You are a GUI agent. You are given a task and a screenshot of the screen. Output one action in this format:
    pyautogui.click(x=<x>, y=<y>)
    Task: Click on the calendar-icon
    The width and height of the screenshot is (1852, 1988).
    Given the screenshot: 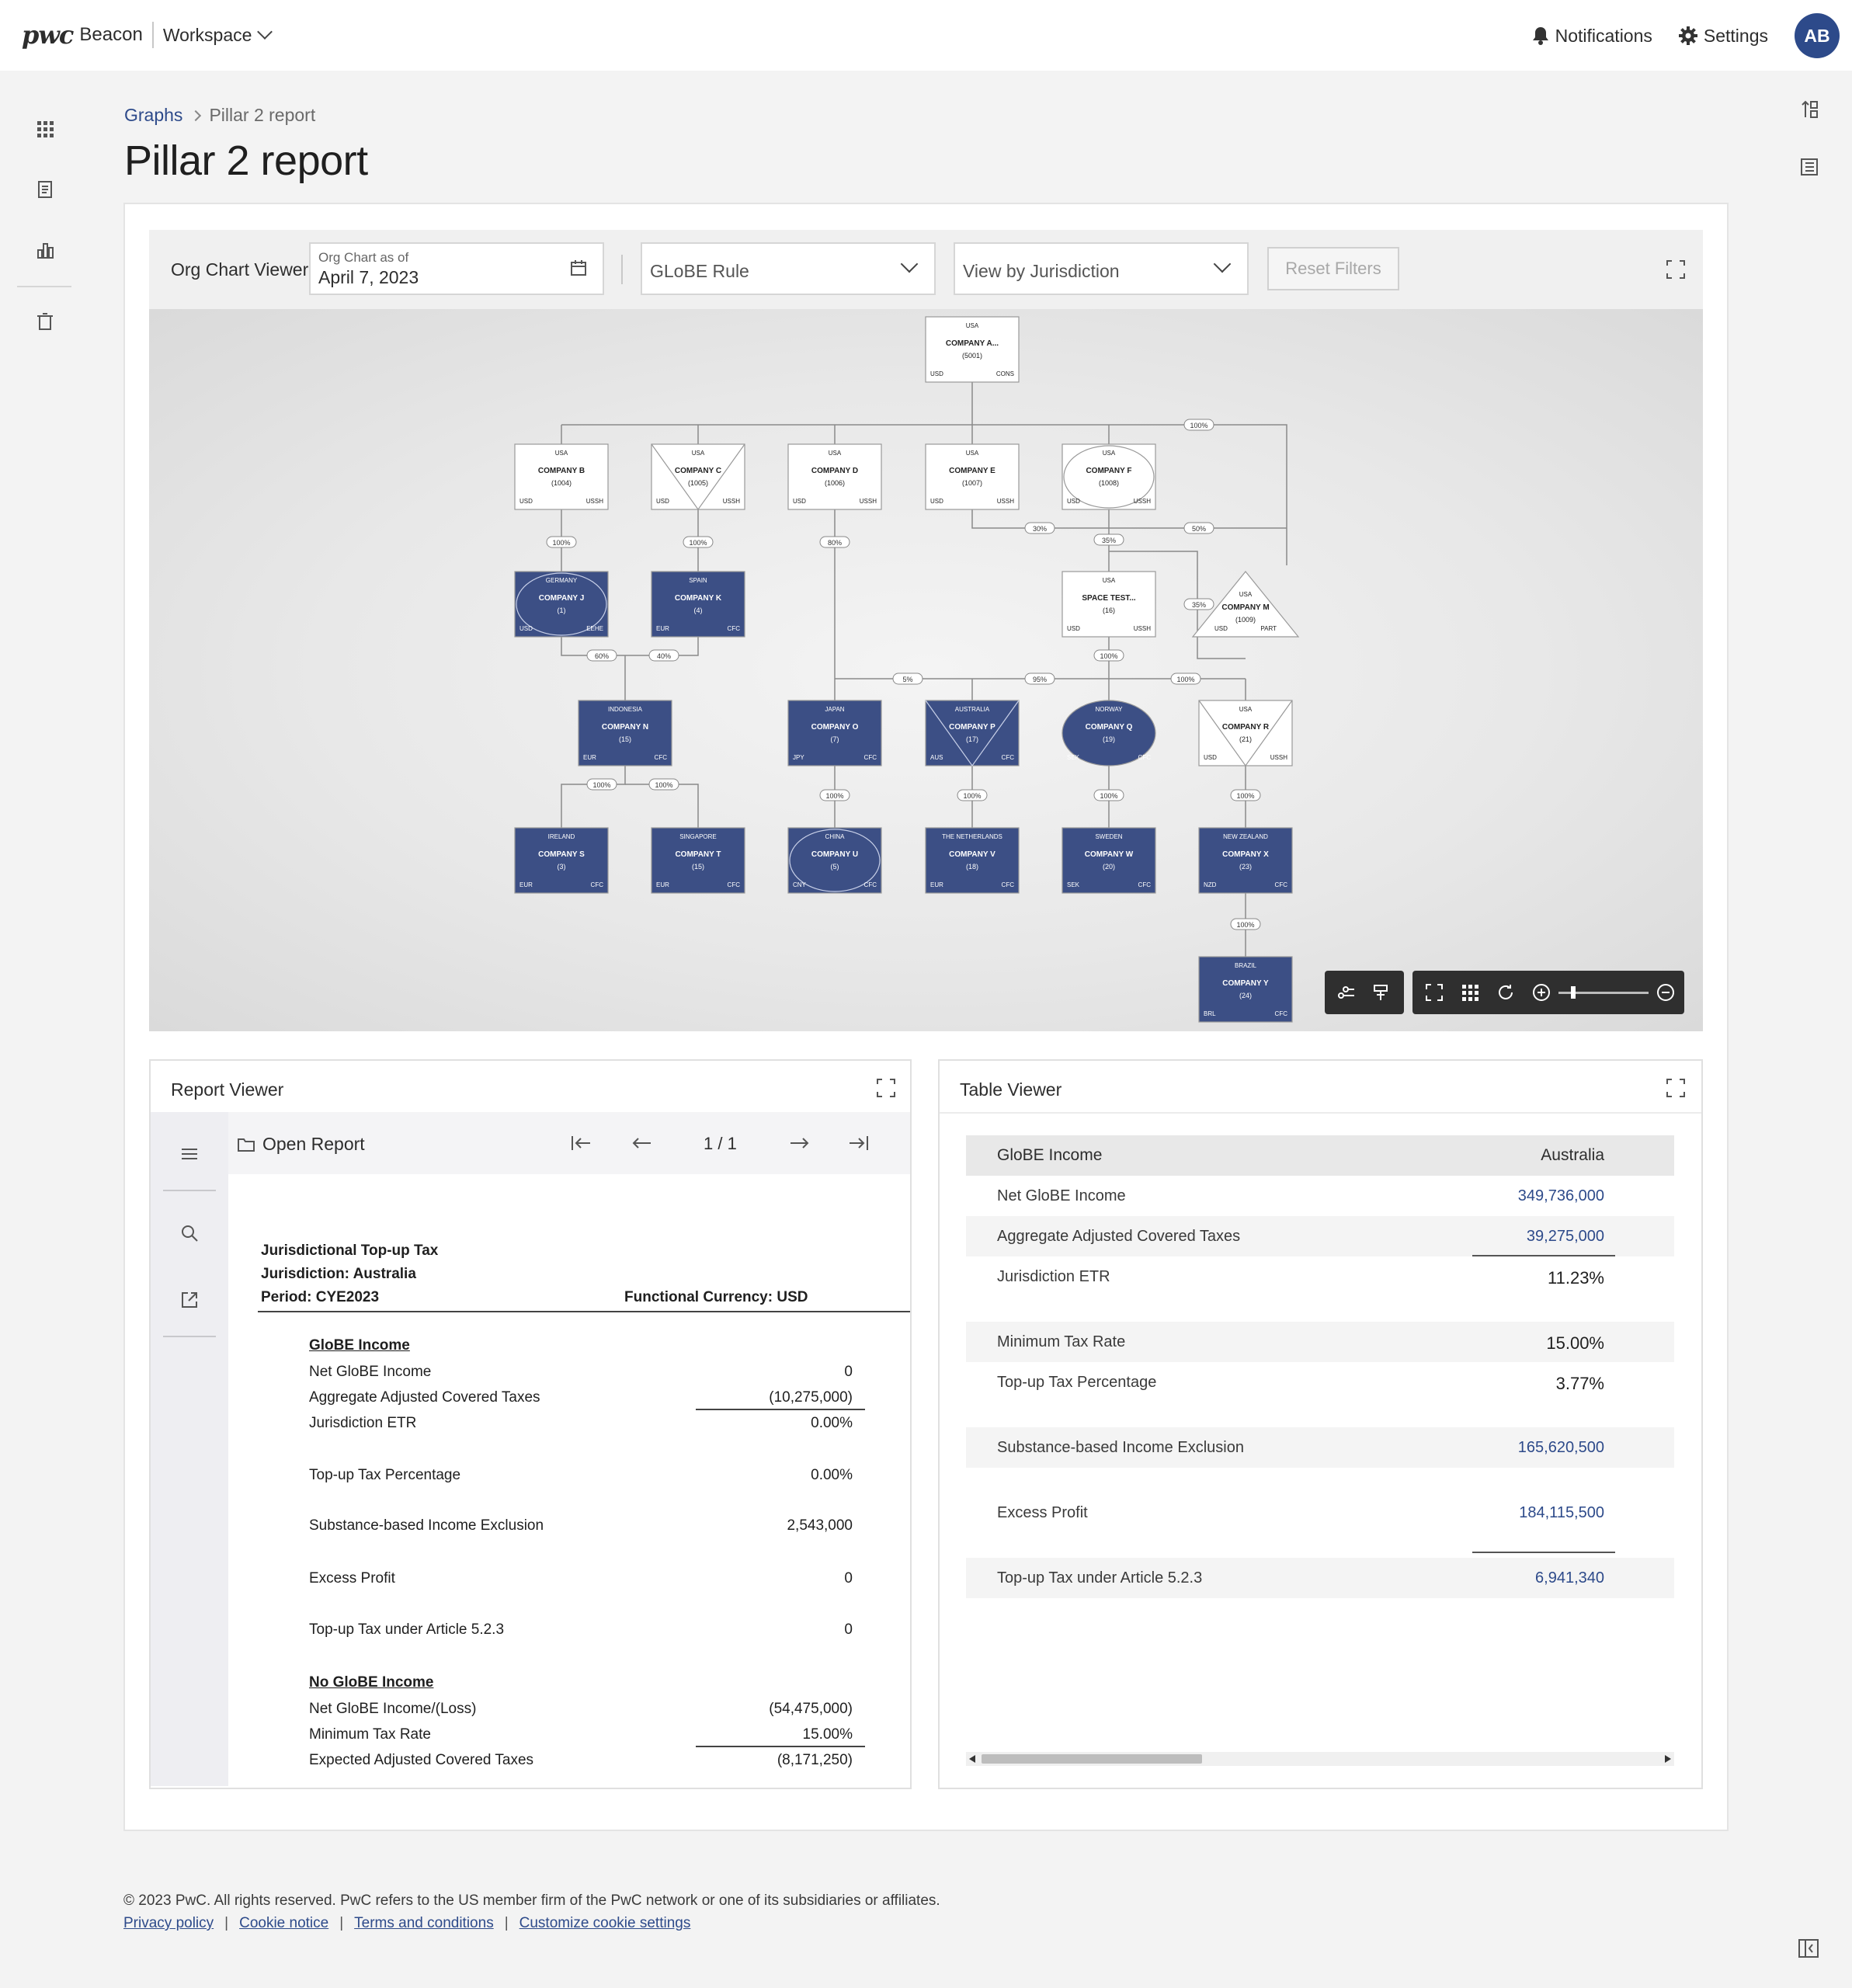 What is the action you would take?
    pyautogui.click(x=578, y=267)
    